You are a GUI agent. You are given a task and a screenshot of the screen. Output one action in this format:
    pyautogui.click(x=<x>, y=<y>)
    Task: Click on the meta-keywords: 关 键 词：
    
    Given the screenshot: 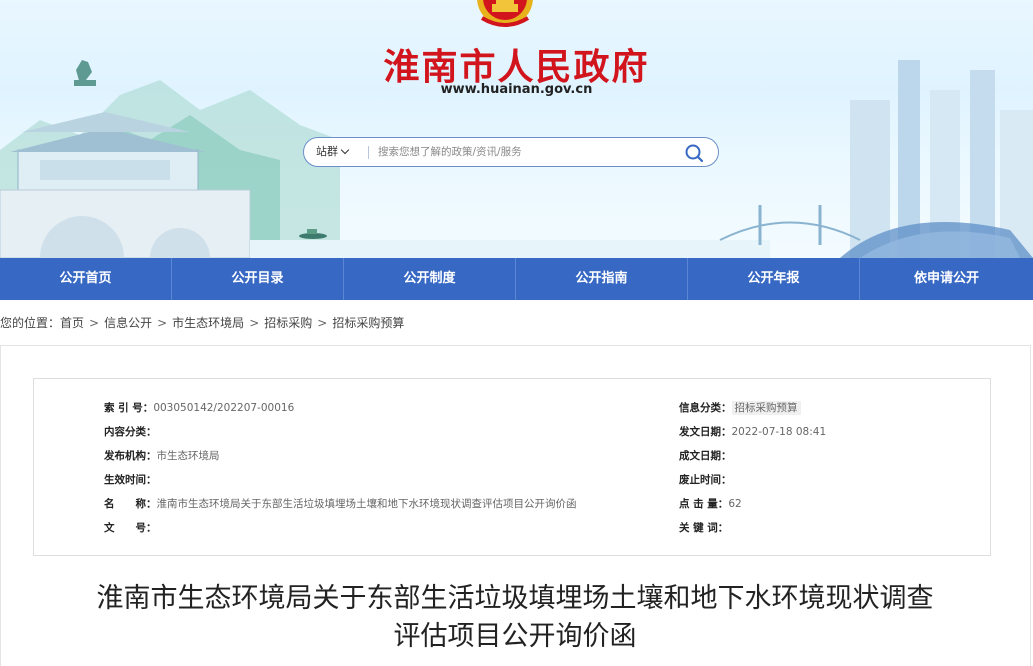 What is the action you would take?
    pyautogui.click(x=703, y=528)
    